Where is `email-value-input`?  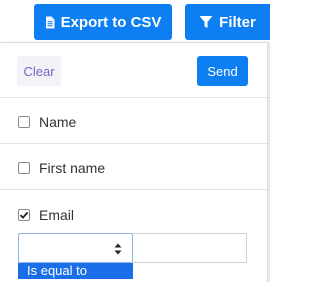
email-value-input is located at coordinates (190, 248).